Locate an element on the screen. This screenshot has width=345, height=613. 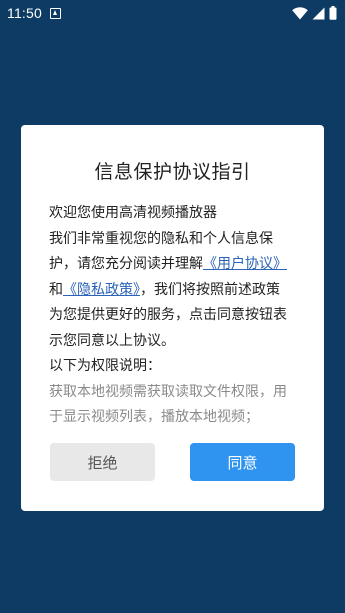
paragraph-line-2-text: 护，请您充分阅读并理解 is located at coordinates (126, 264).